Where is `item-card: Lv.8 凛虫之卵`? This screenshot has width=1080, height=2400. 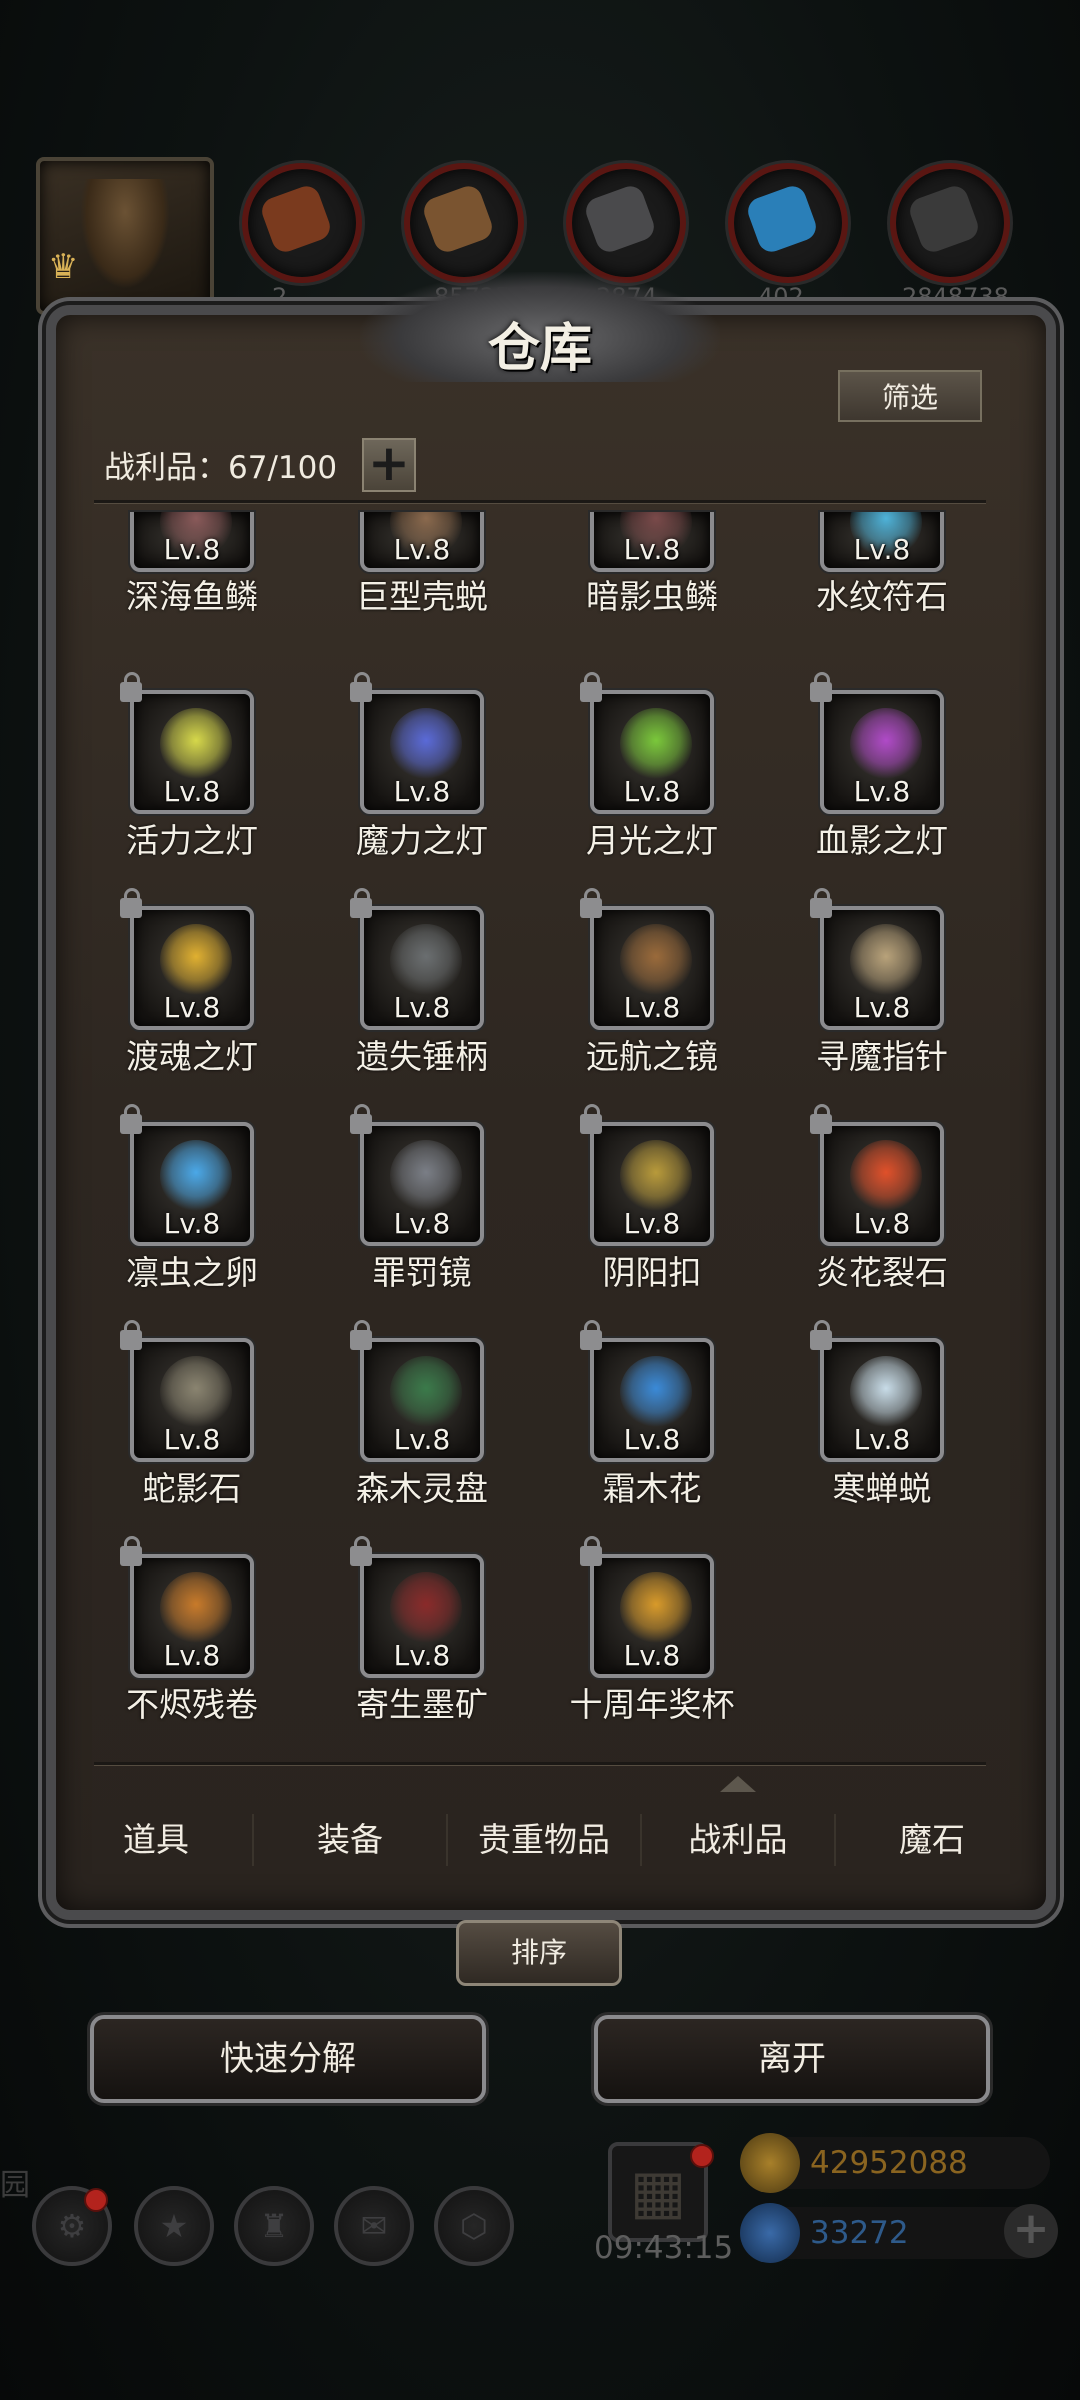 item-card: Lv.8 凛虫之卵 is located at coordinates (192, 1198).